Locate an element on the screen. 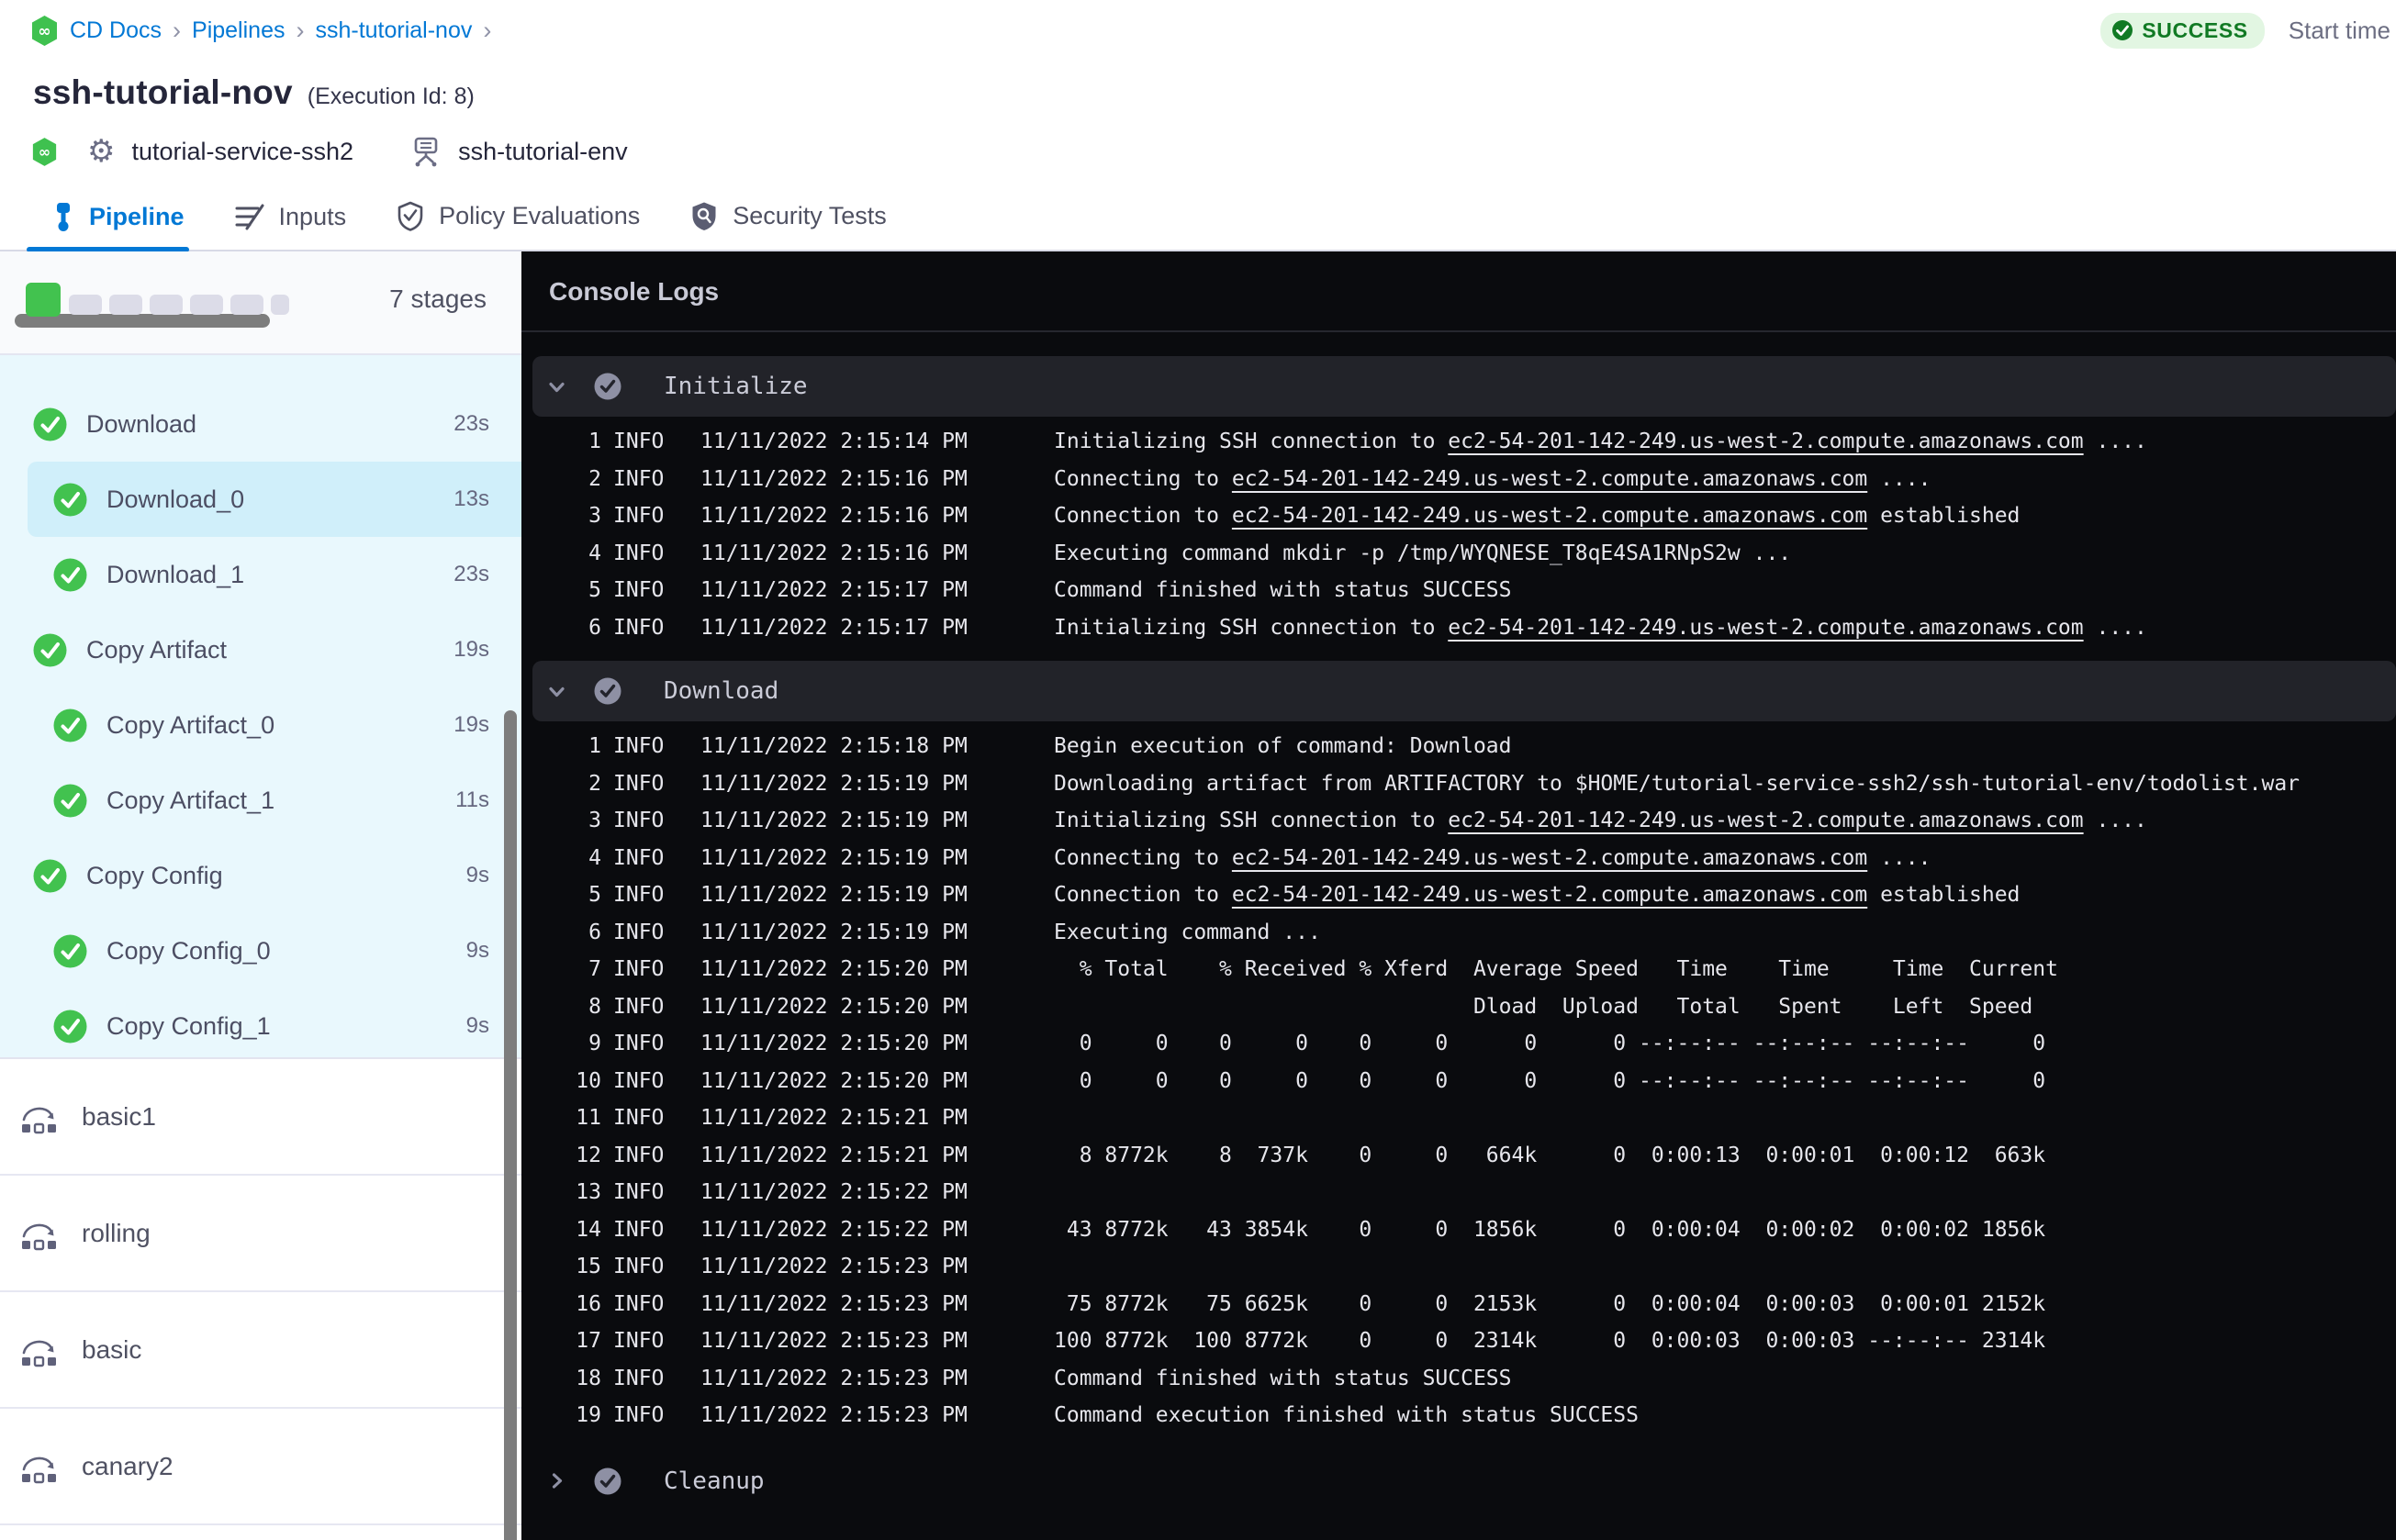  console-logs-title: Console Logs is located at coordinates (634, 292).